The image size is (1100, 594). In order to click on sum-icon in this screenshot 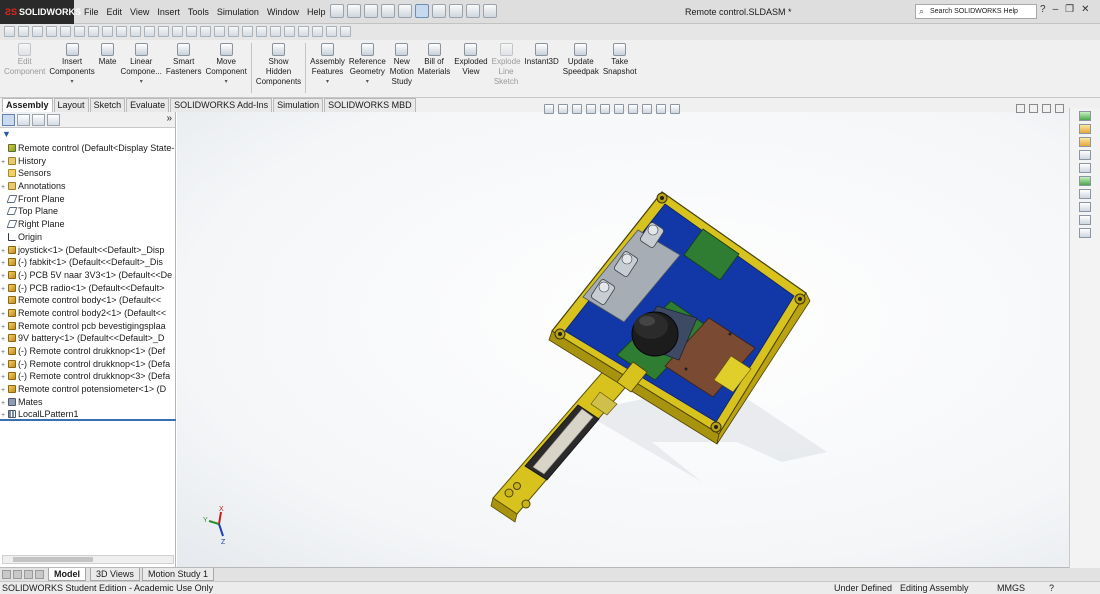, I will do `click(65, 31)`.